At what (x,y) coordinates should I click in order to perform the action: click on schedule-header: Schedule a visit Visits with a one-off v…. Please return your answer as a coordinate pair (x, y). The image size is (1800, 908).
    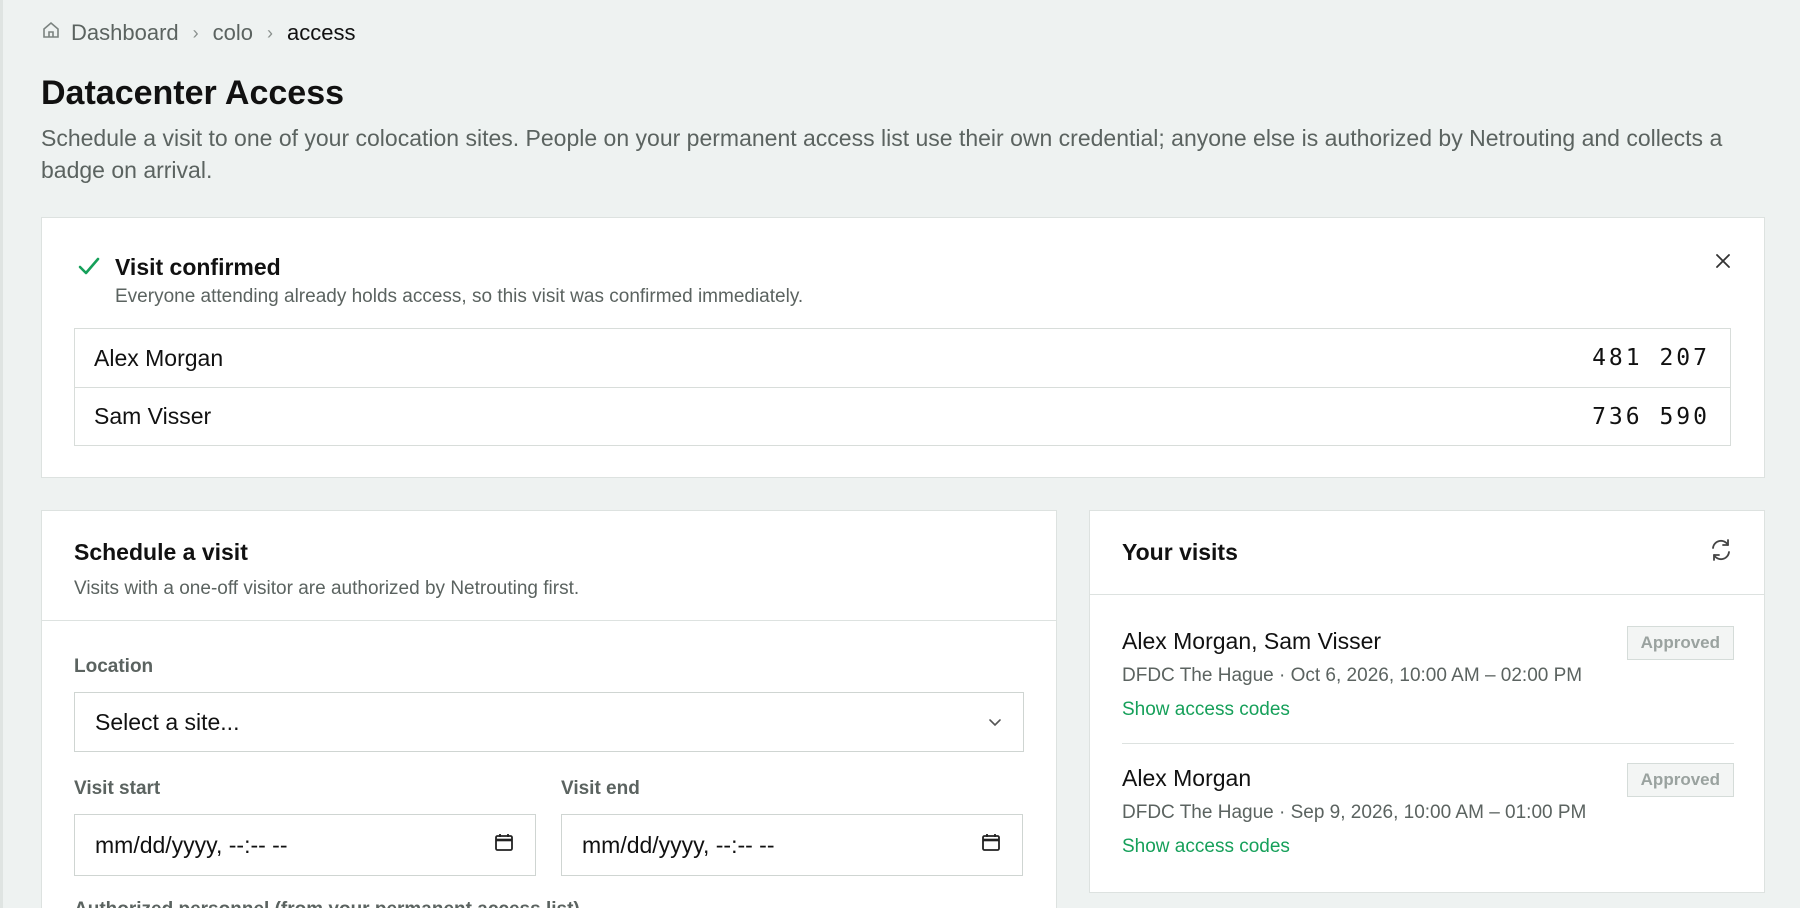
    Looking at the image, I should click on (549, 566).